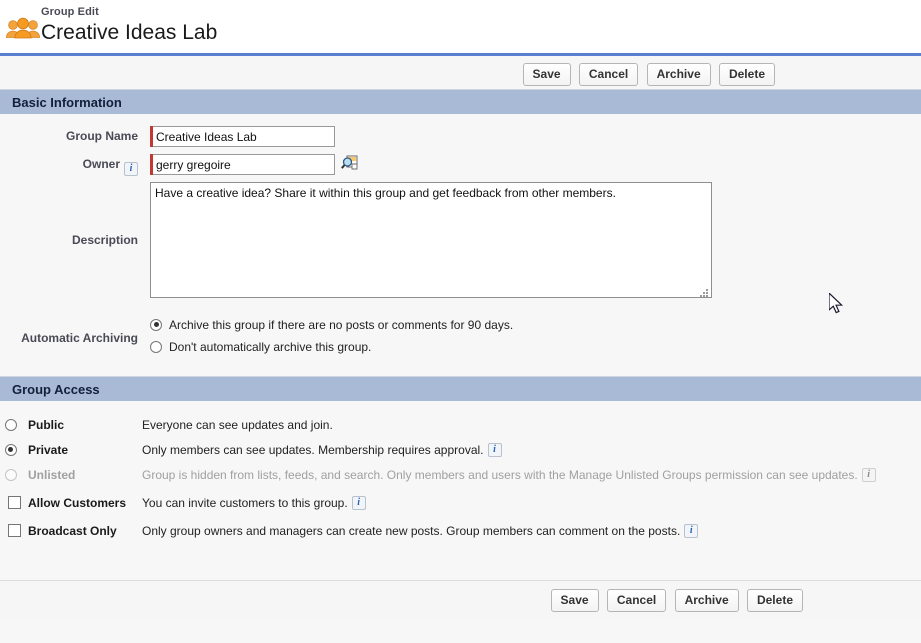 This screenshot has width=921, height=643. What do you see at coordinates (72, 530) in the screenshot?
I see `access-label-broadcast-only: Broadcast Only` at bounding box center [72, 530].